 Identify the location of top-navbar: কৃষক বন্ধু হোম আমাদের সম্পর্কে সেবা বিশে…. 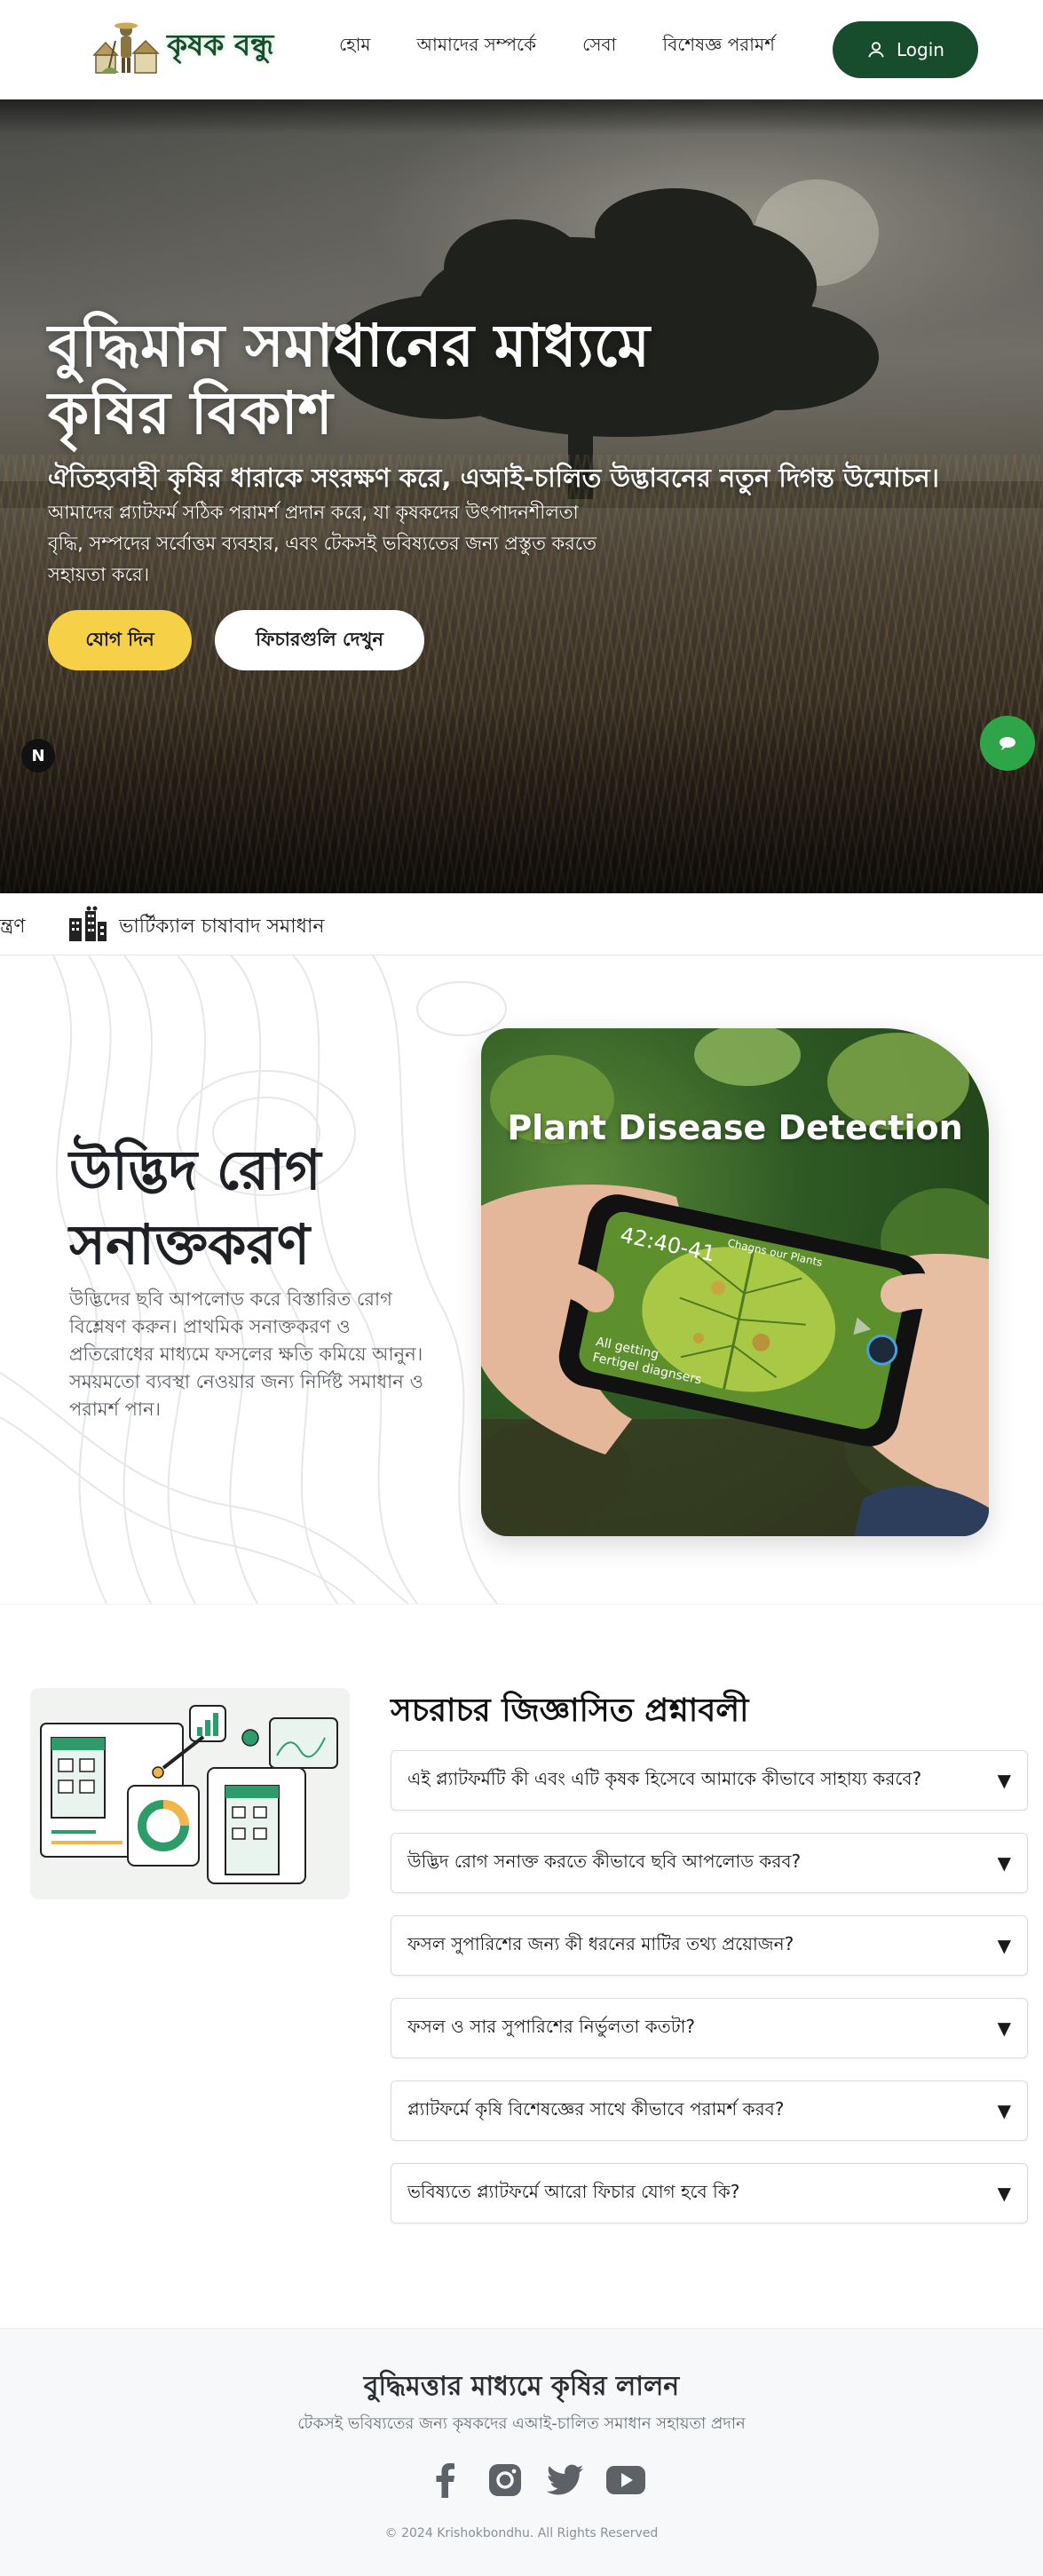
(521, 50).